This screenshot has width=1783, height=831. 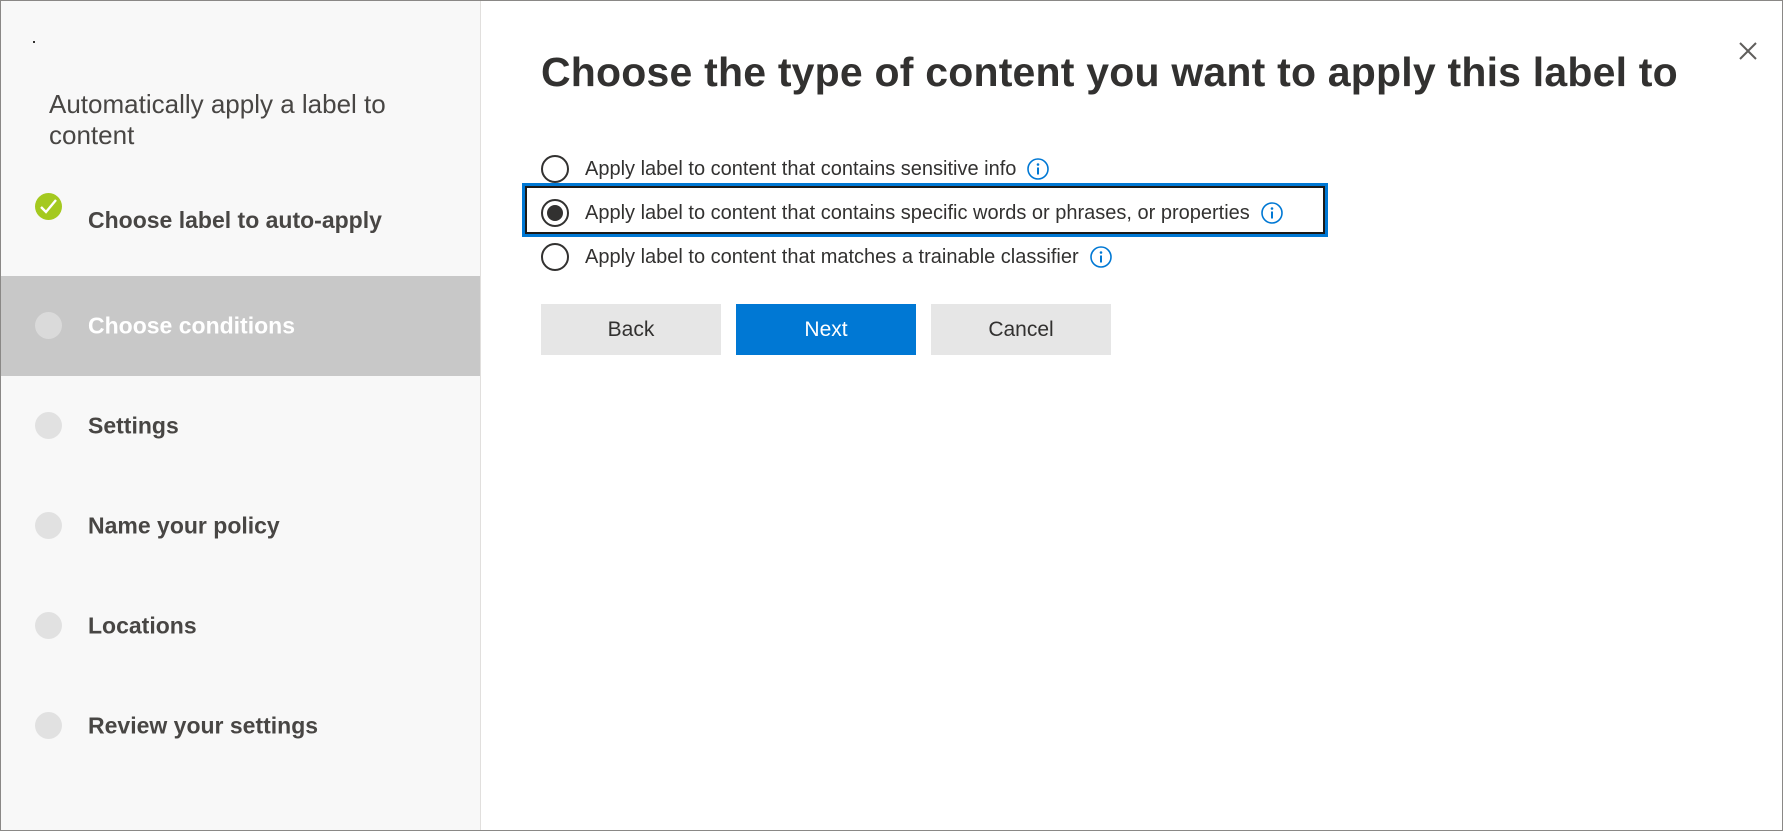 What do you see at coordinates (184, 525) in the screenshot?
I see `step-label: Name your policy` at bounding box center [184, 525].